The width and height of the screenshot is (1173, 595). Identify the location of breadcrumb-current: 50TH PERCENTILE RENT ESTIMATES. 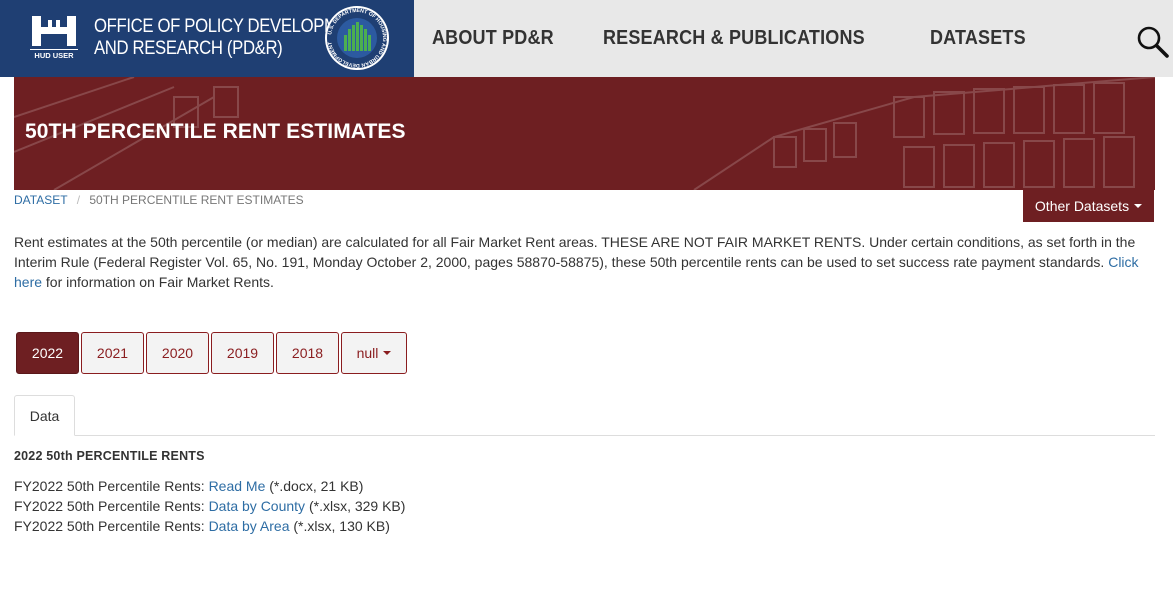
(196, 200).